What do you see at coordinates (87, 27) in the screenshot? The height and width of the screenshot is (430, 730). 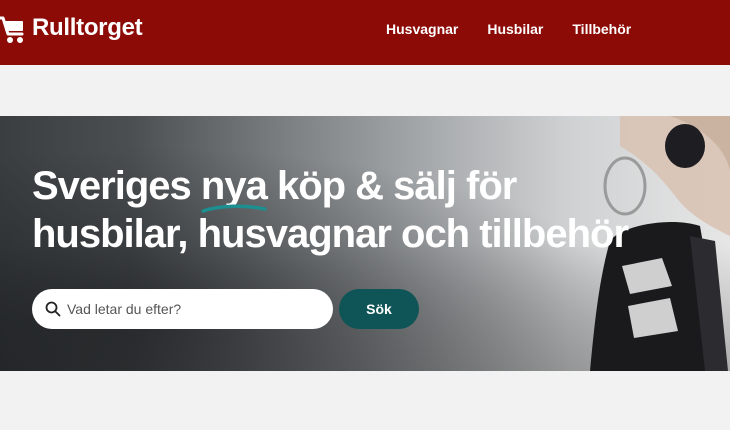 I see `brand-name: Rulltorget` at bounding box center [87, 27].